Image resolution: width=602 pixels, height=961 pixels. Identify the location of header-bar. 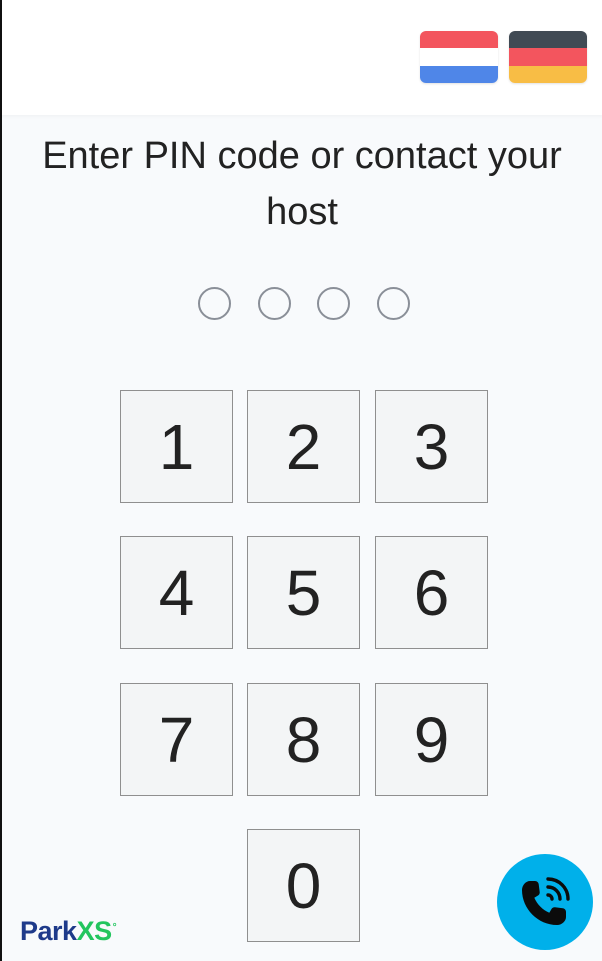
(302, 57).